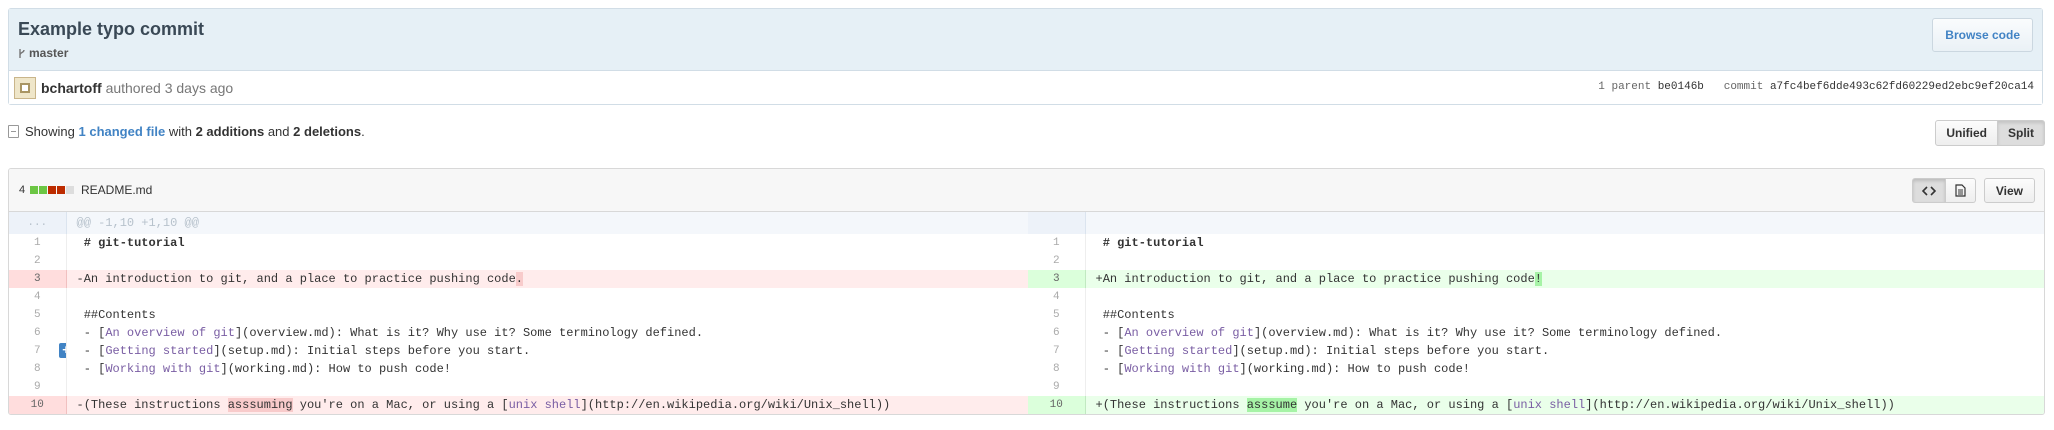  What do you see at coordinates (1901, 87) in the screenshot?
I see `commit-sha: a7fc4bef6dde493c62fd60229ed2ebc9ef20ca14` at bounding box center [1901, 87].